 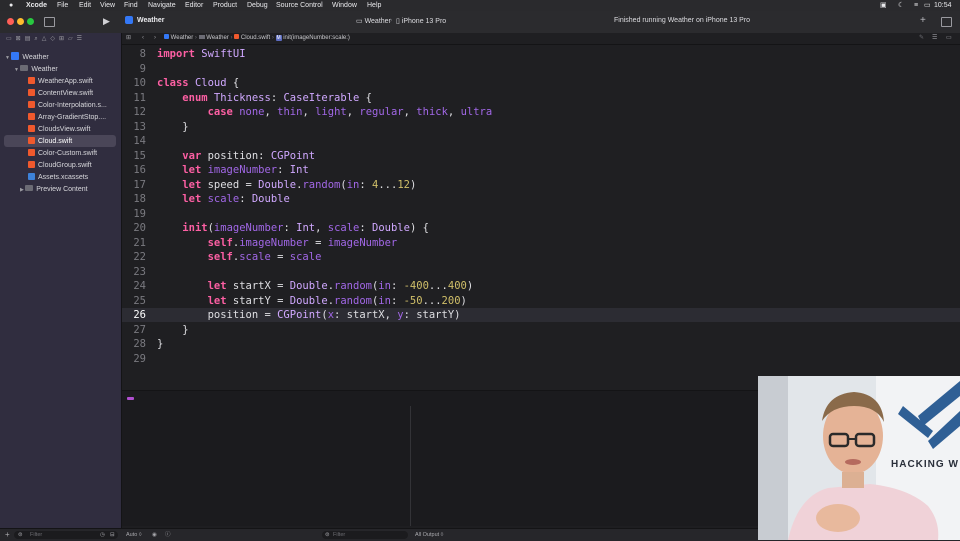 I want to click on test-tab-icon: ◇, so click(x=54, y=39).